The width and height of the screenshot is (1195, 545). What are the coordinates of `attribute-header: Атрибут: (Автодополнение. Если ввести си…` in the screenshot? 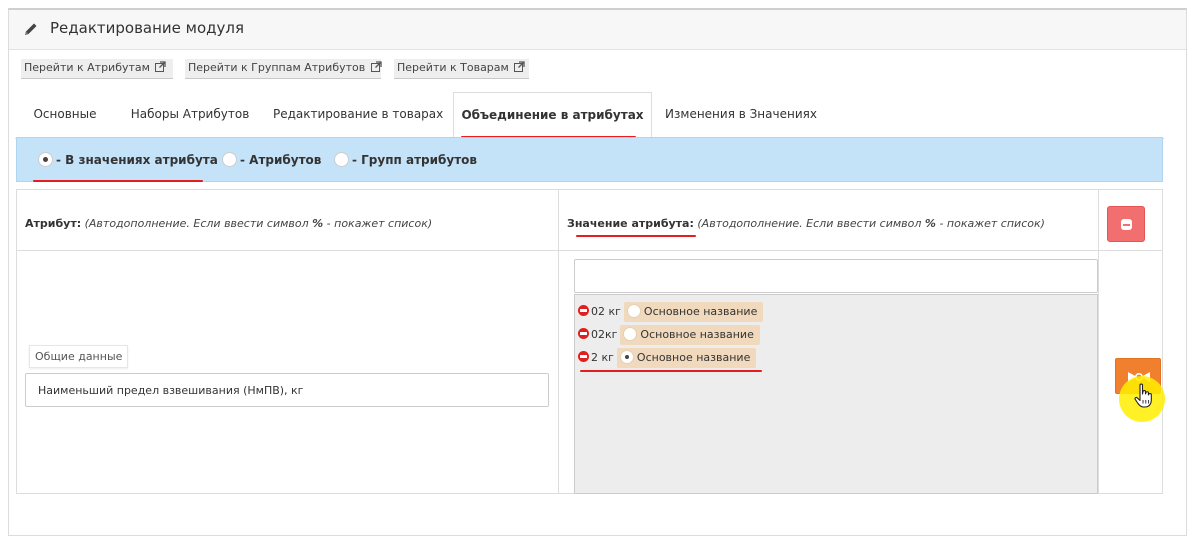 It's located at (228, 223).